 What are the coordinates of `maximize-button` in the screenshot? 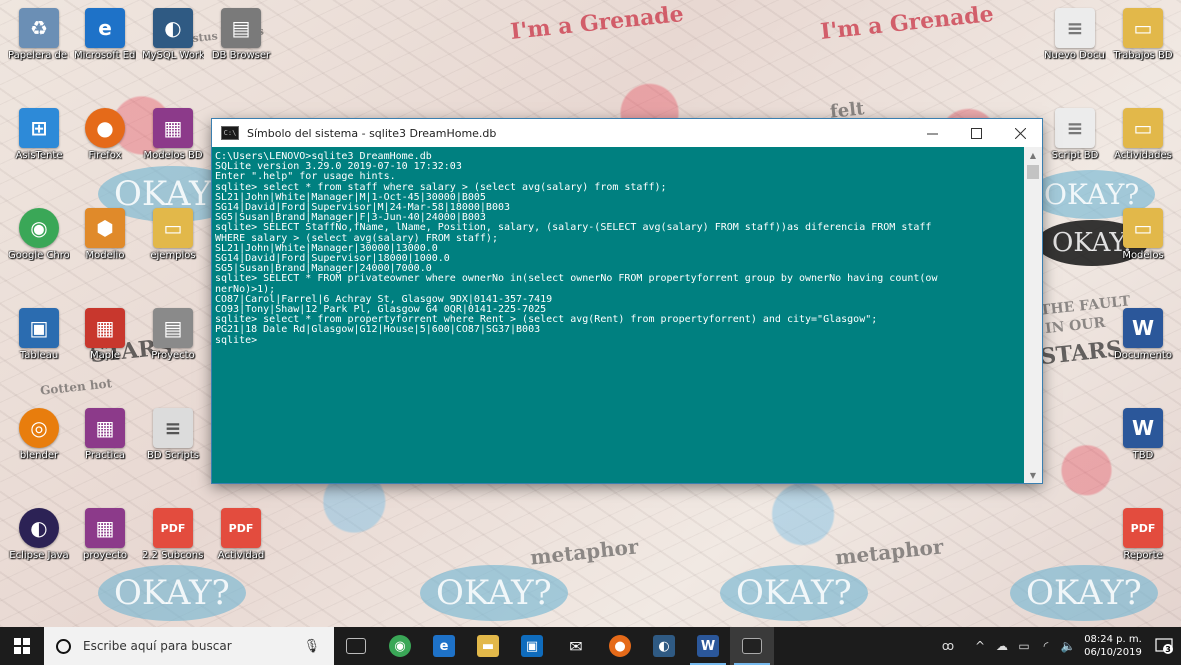 It's located at (976, 133).